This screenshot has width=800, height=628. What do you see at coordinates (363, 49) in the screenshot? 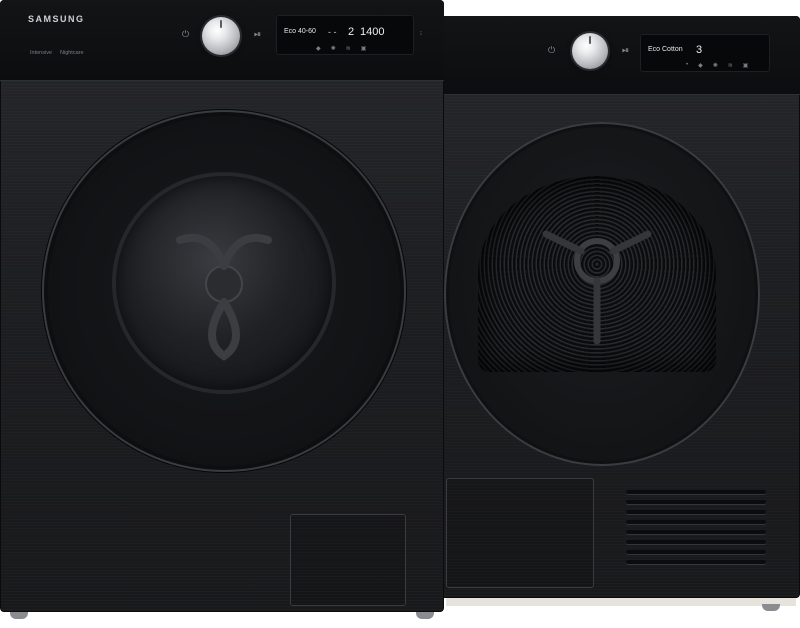
I see `washer-lock-icon: ▣` at bounding box center [363, 49].